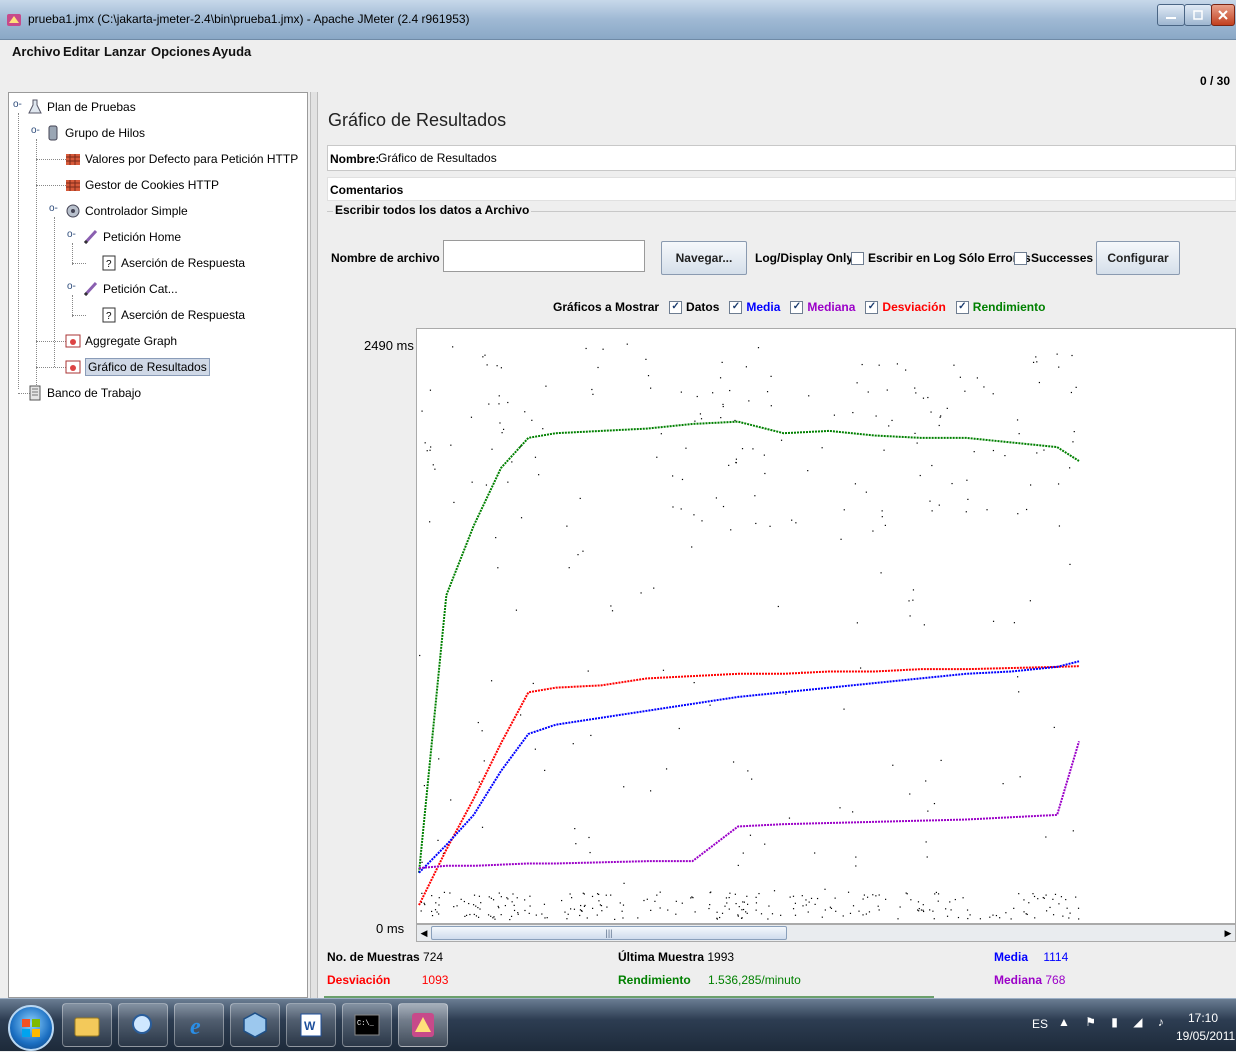  Describe the element at coordinates (826, 933) in the screenshot. I see `graph-horizontal-scrollbar: ◀ ||| ▶` at that location.